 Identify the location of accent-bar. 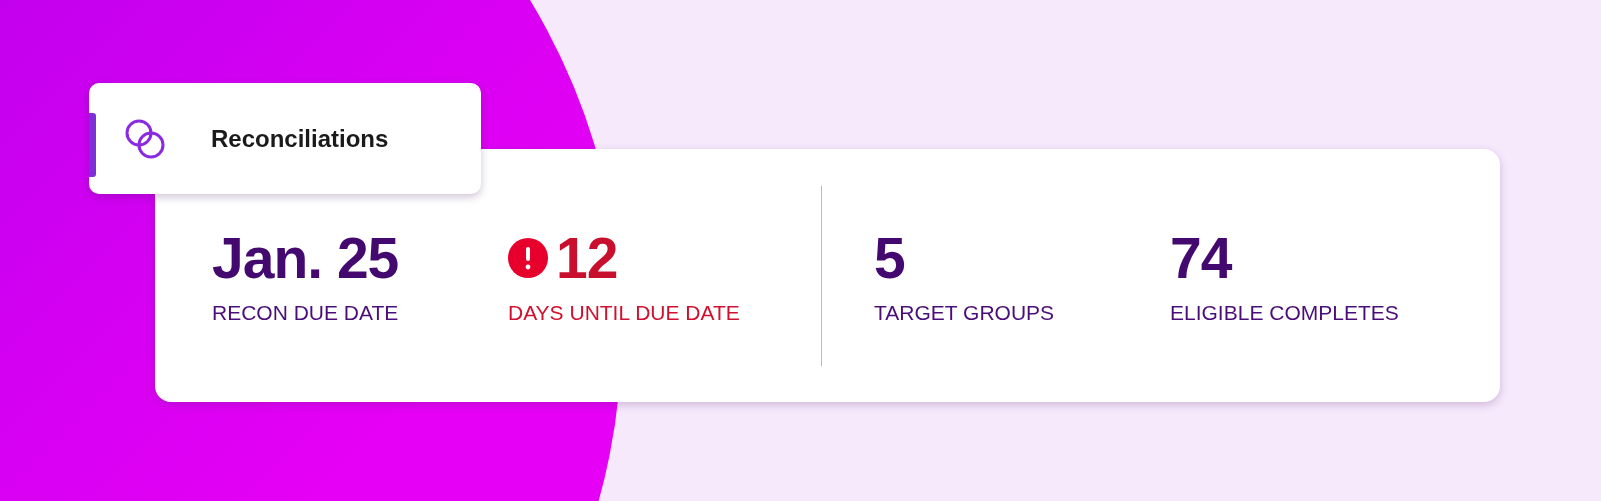
(92, 145).